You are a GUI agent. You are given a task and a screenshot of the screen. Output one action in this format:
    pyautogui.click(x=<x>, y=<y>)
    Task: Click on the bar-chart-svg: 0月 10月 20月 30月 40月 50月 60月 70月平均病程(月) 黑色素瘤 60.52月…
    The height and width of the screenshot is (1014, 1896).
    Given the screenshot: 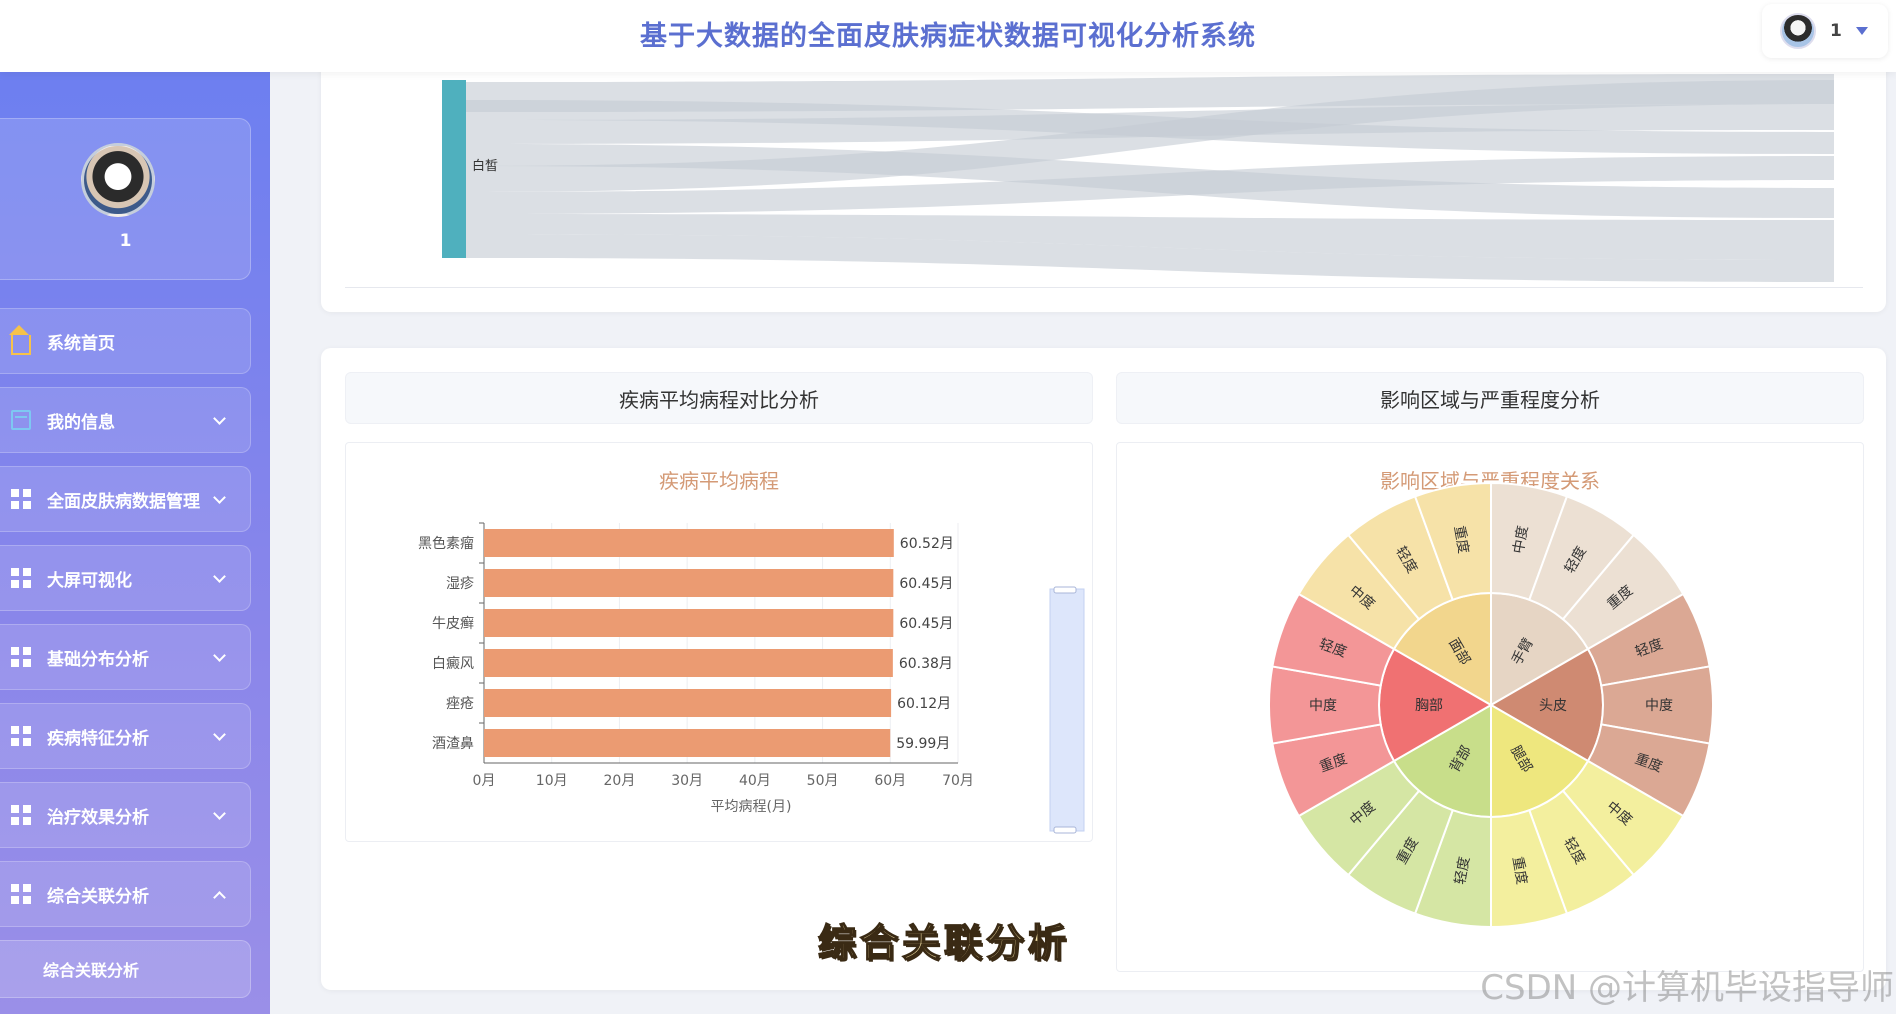 What is the action you would take?
    pyautogui.click(x=751, y=678)
    